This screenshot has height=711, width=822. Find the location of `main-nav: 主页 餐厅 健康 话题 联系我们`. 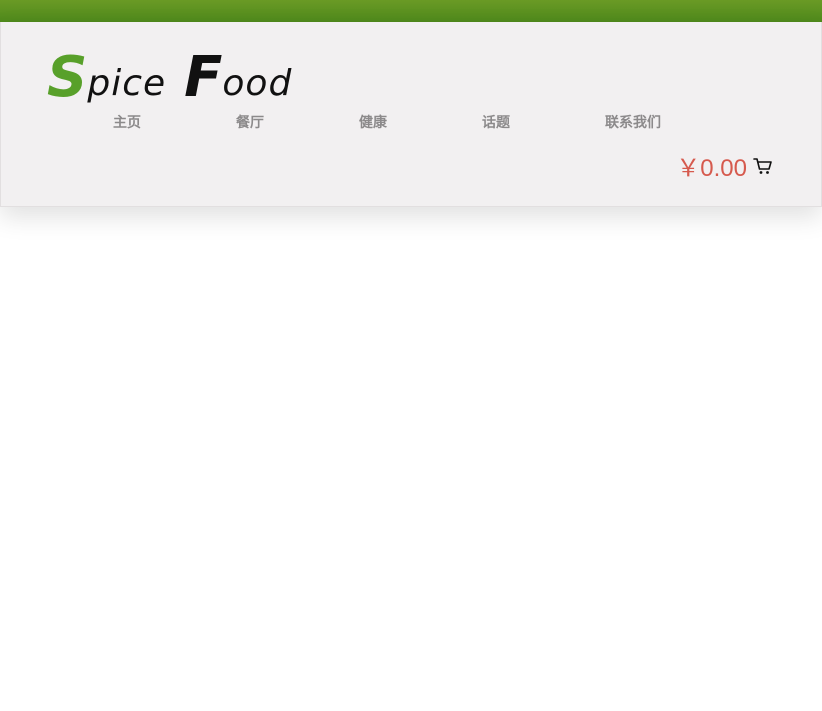

main-nav: 主页 餐厅 健康 话题 联系我们 is located at coordinates (411, 123).